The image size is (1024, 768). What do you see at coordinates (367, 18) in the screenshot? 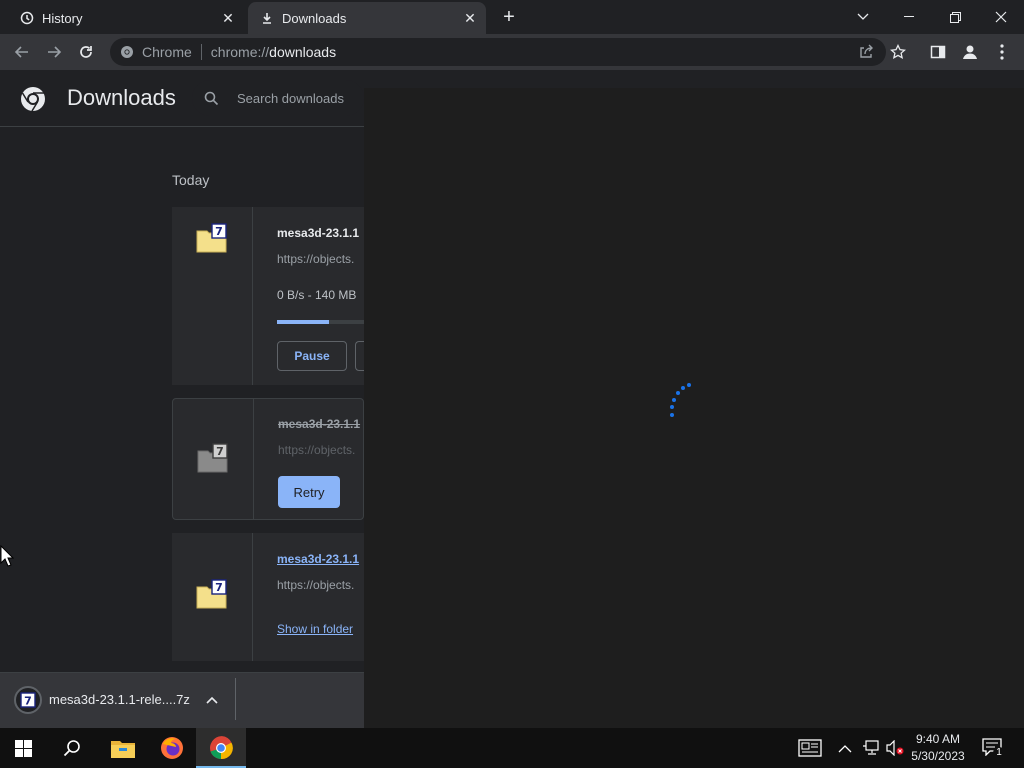
I see `tab-downloads: Downloads ✕` at bounding box center [367, 18].